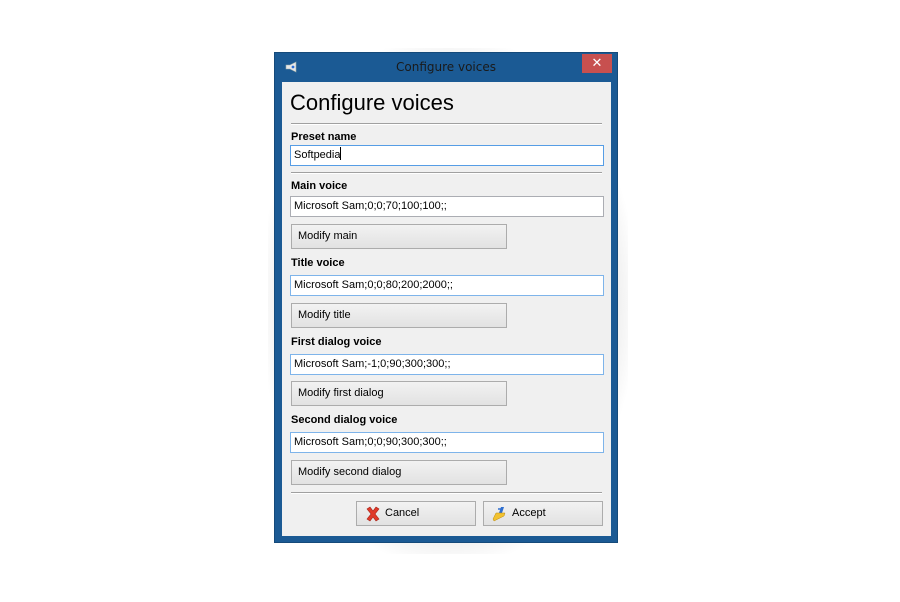  What do you see at coordinates (344, 420) in the screenshot?
I see `second-dialog-voice-label: Second dialog voice` at bounding box center [344, 420].